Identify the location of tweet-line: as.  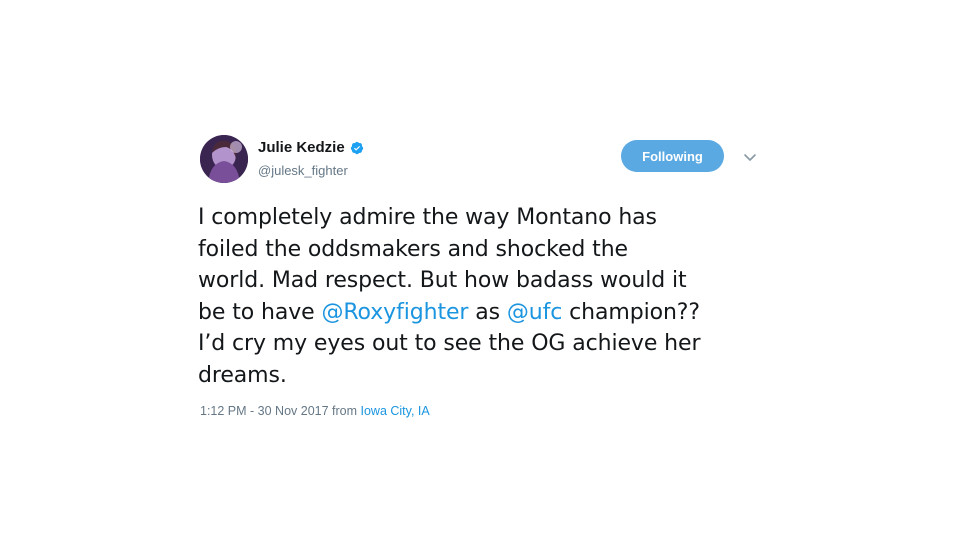
(487, 312).